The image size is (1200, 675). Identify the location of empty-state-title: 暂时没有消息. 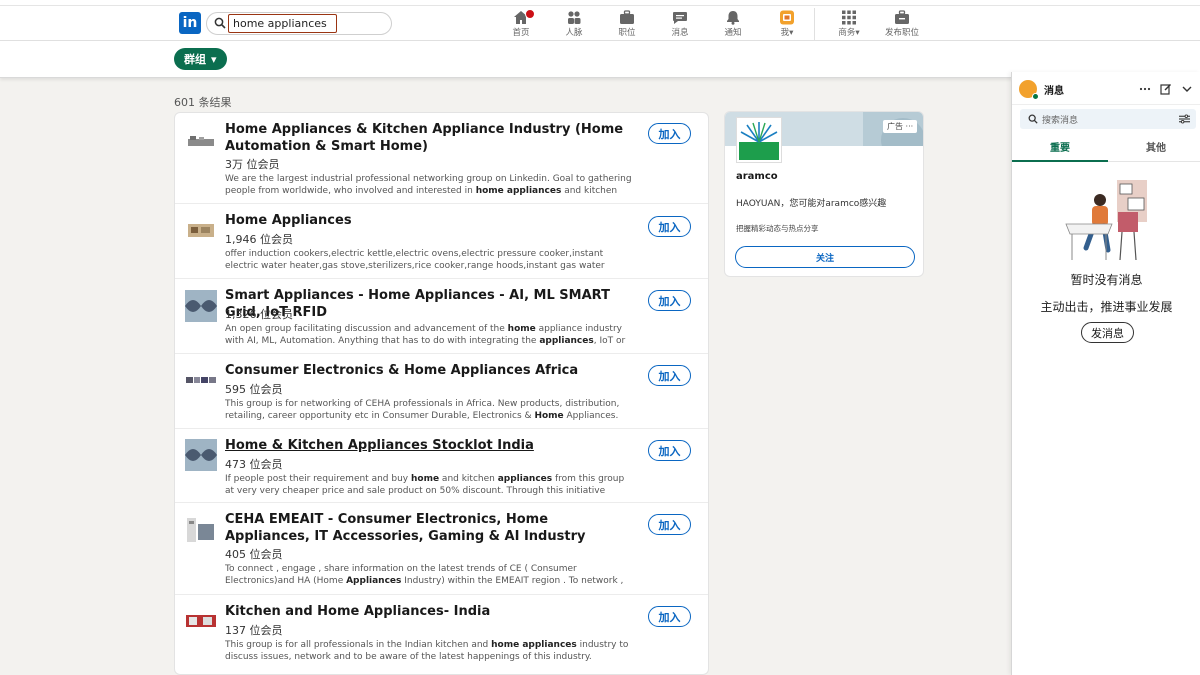
(1106, 280).